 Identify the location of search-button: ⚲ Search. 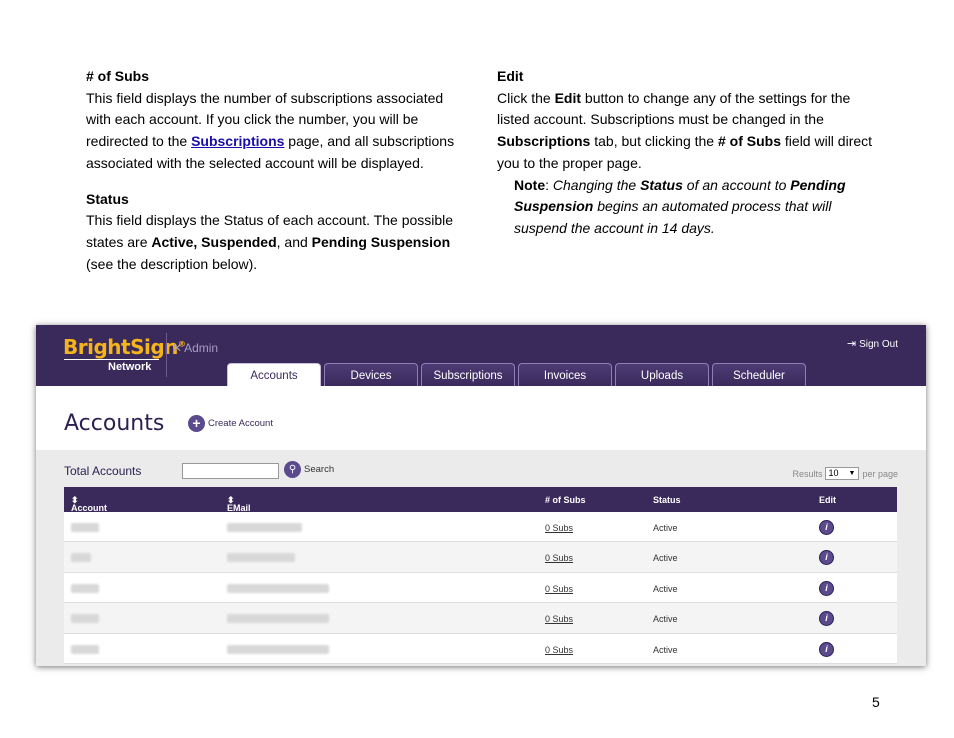
(309, 469).